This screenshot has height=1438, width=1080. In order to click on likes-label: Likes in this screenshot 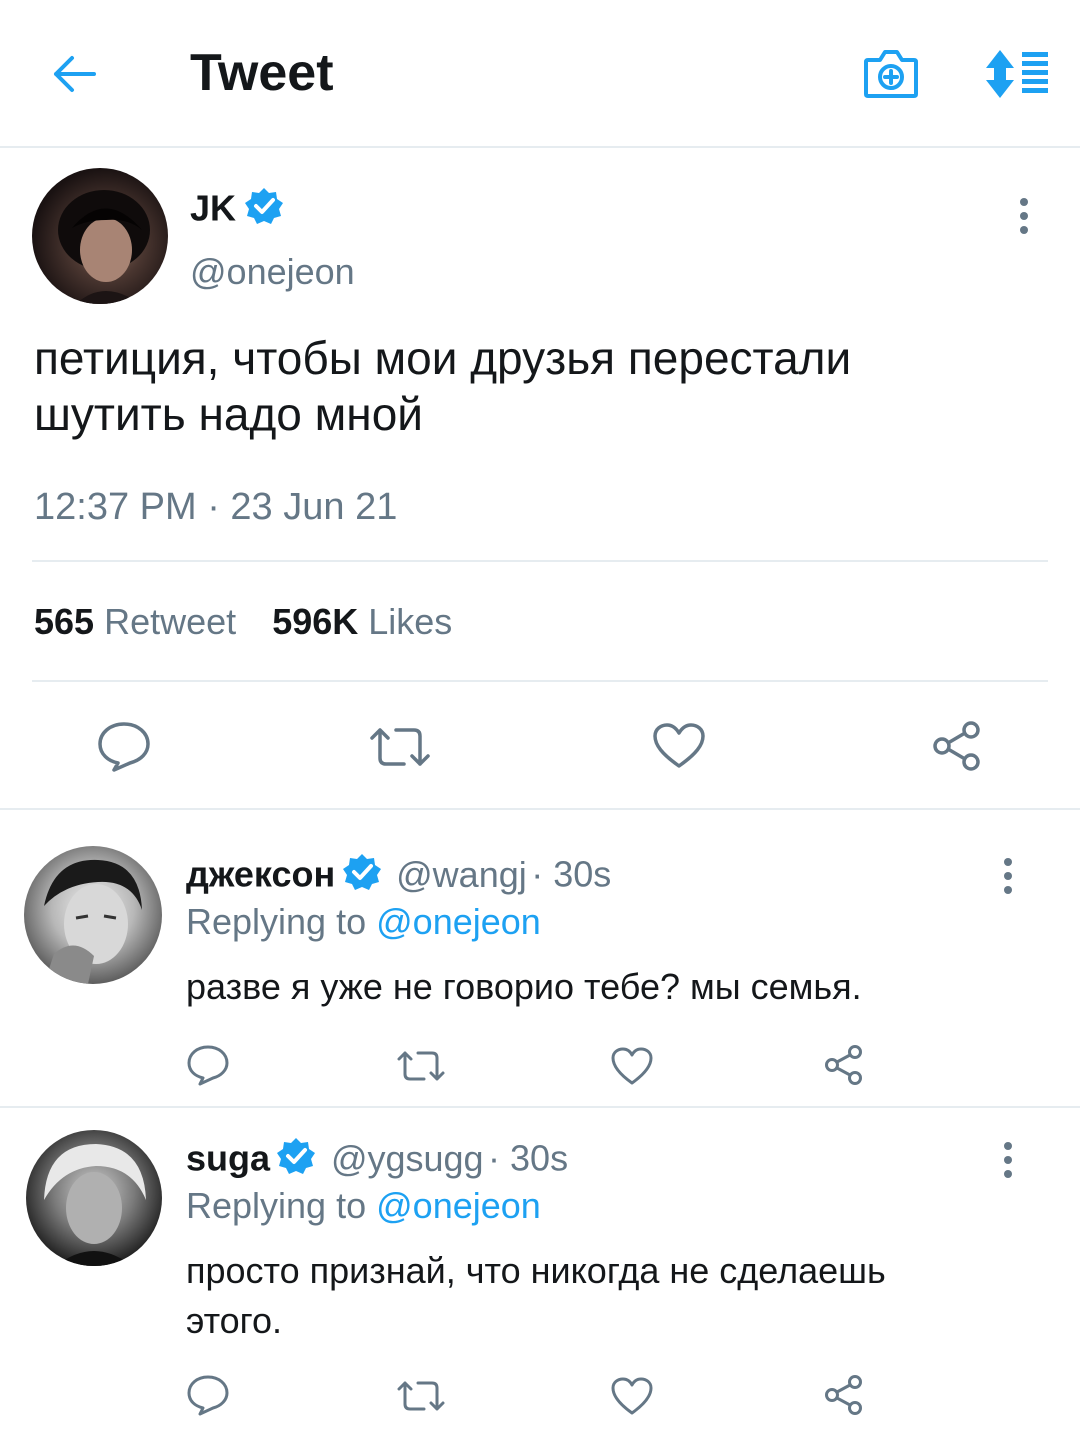, I will do `click(410, 621)`.